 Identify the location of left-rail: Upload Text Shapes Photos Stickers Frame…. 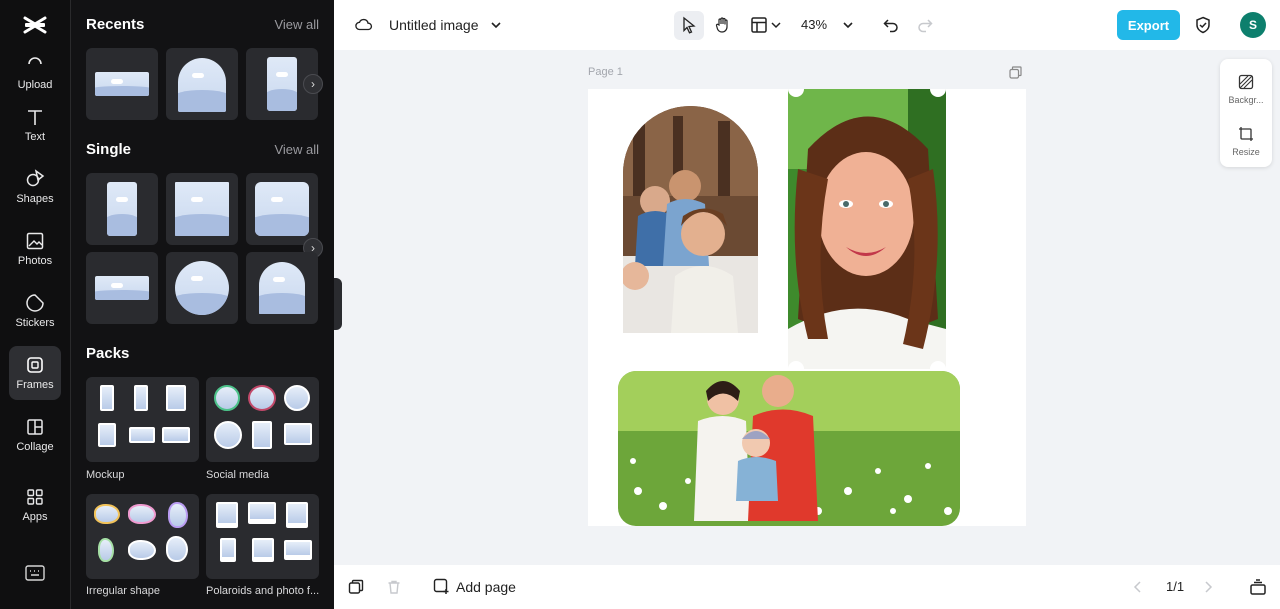
(35, 304).